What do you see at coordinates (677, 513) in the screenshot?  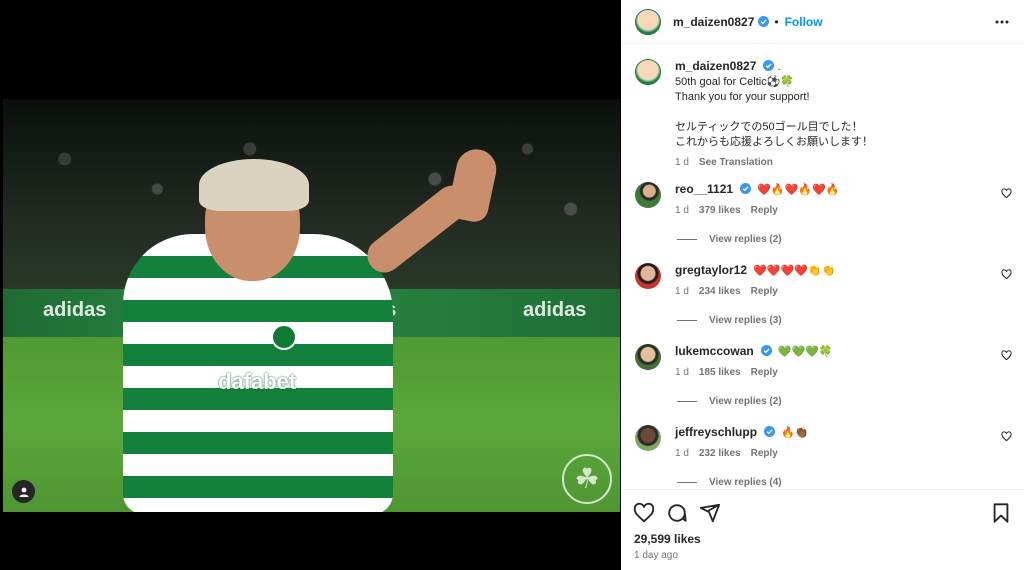 I see `comment-icon` at bounding box center [677, 513].